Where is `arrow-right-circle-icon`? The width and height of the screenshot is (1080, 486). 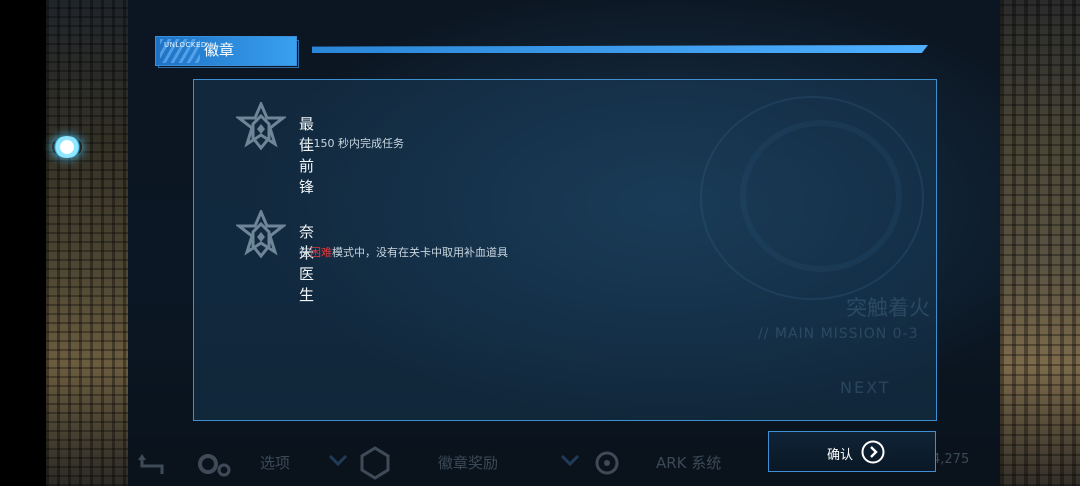 arrow-right-circle-icon is located at coordinates (873, 452).